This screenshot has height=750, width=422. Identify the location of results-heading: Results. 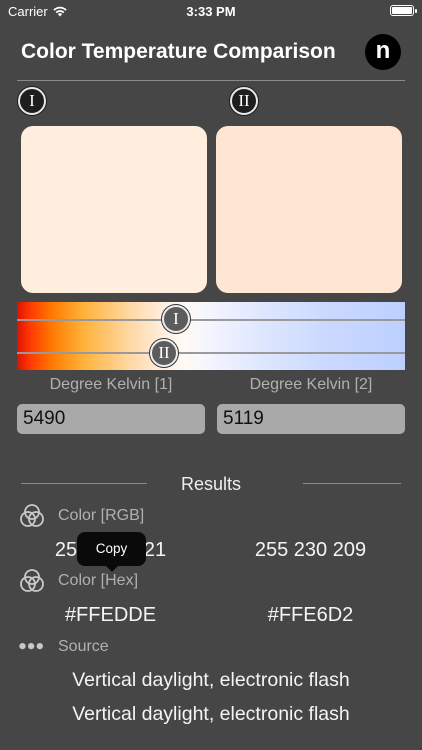
(211, 484).